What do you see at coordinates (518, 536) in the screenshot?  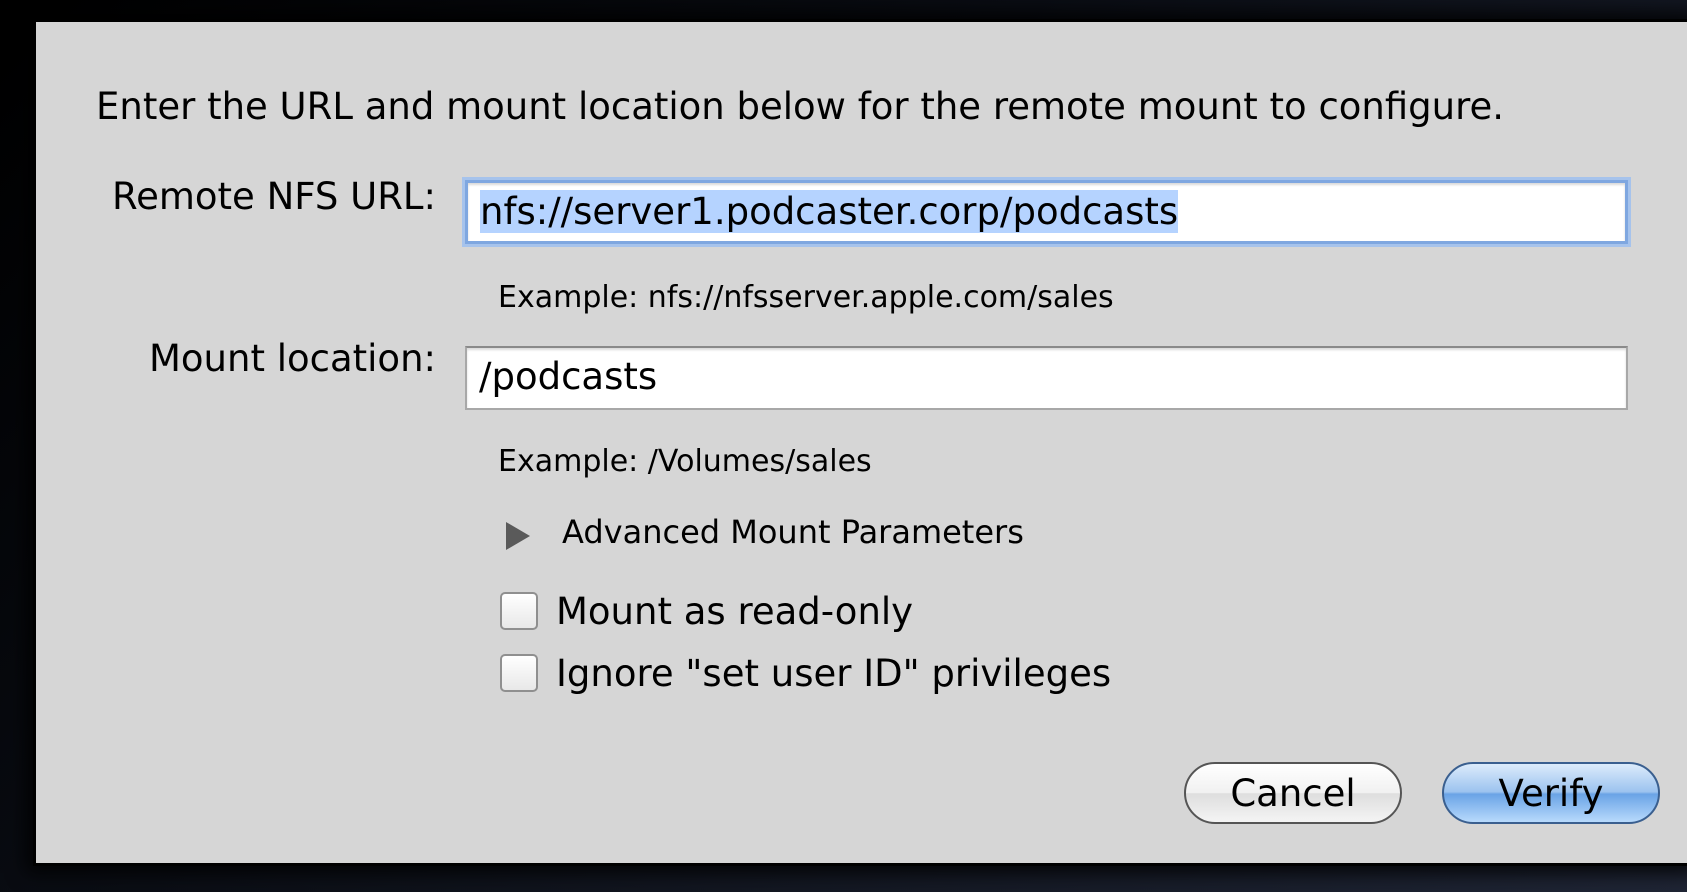 I see `disclosure-triangle-icon` at bounding box center [518, 536].